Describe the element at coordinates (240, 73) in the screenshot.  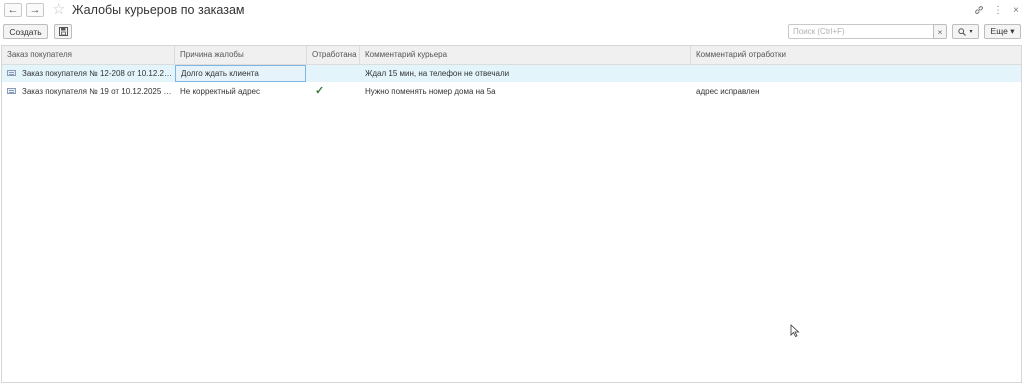
I see `cell-reason: Долго ждать клиента` at that location.